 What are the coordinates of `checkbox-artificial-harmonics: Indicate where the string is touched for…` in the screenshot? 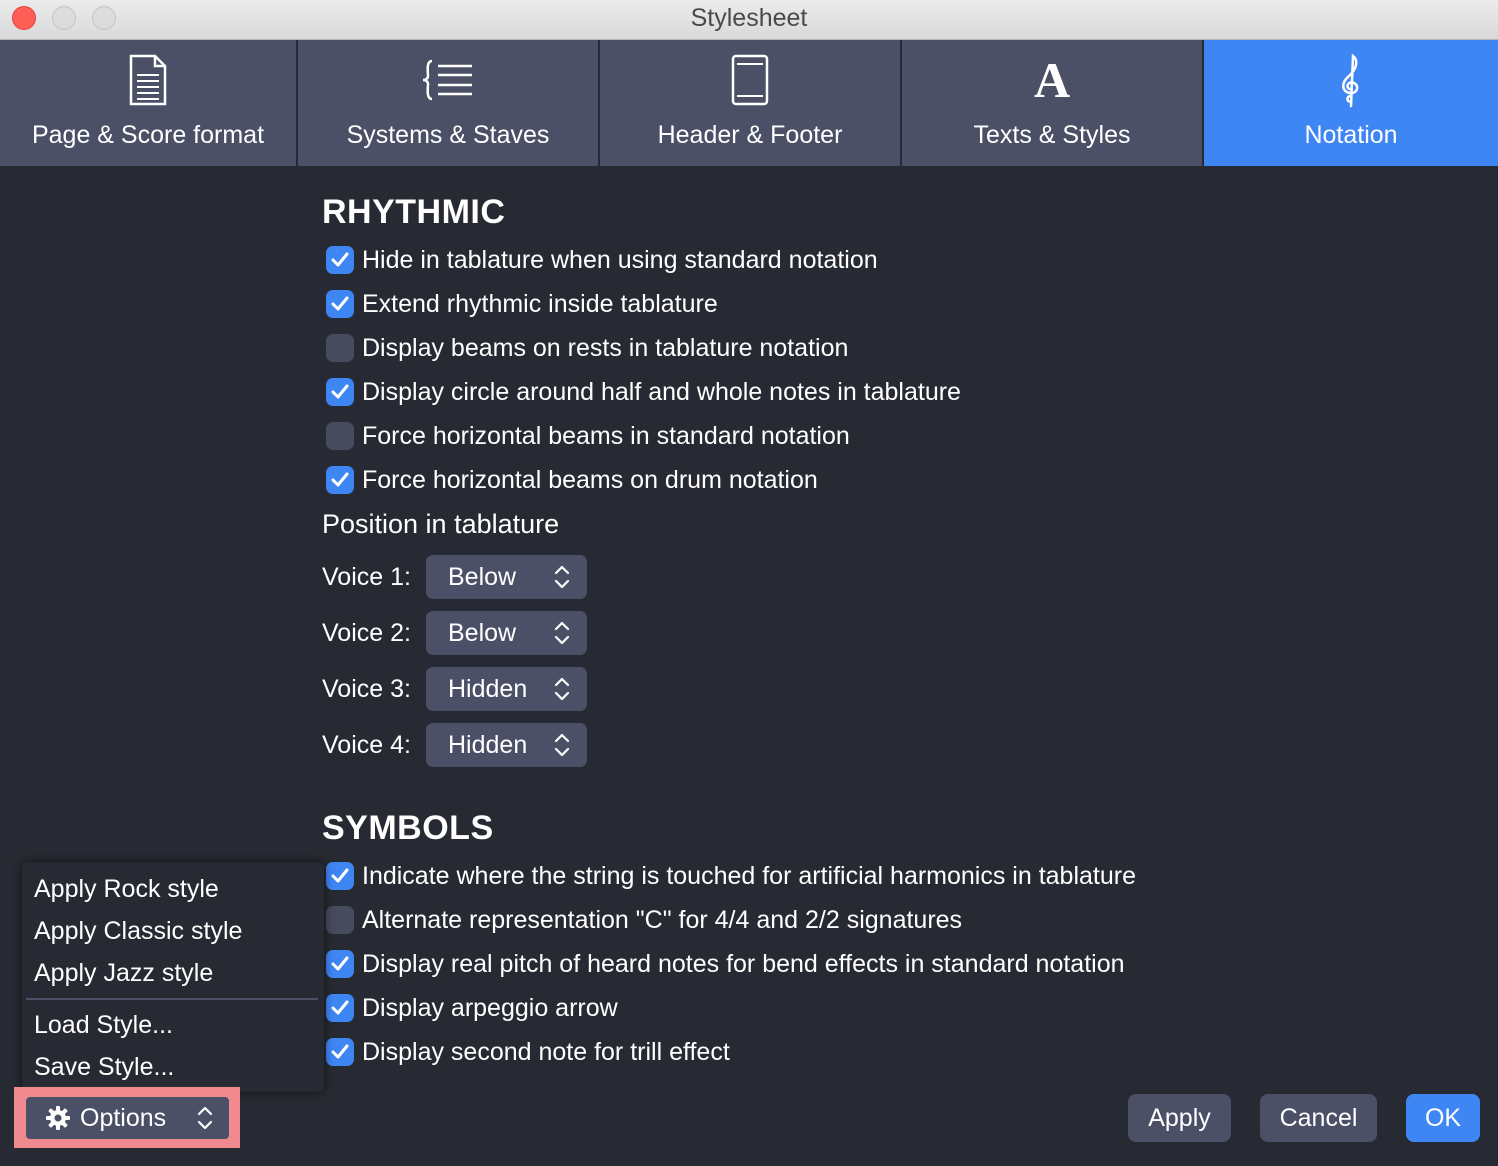 It's located at (731, 876).